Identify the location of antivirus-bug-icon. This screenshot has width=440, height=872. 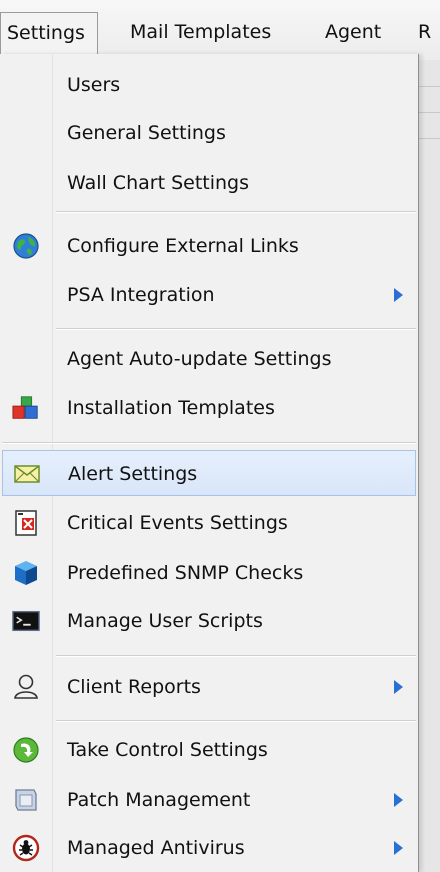
(26, 848).